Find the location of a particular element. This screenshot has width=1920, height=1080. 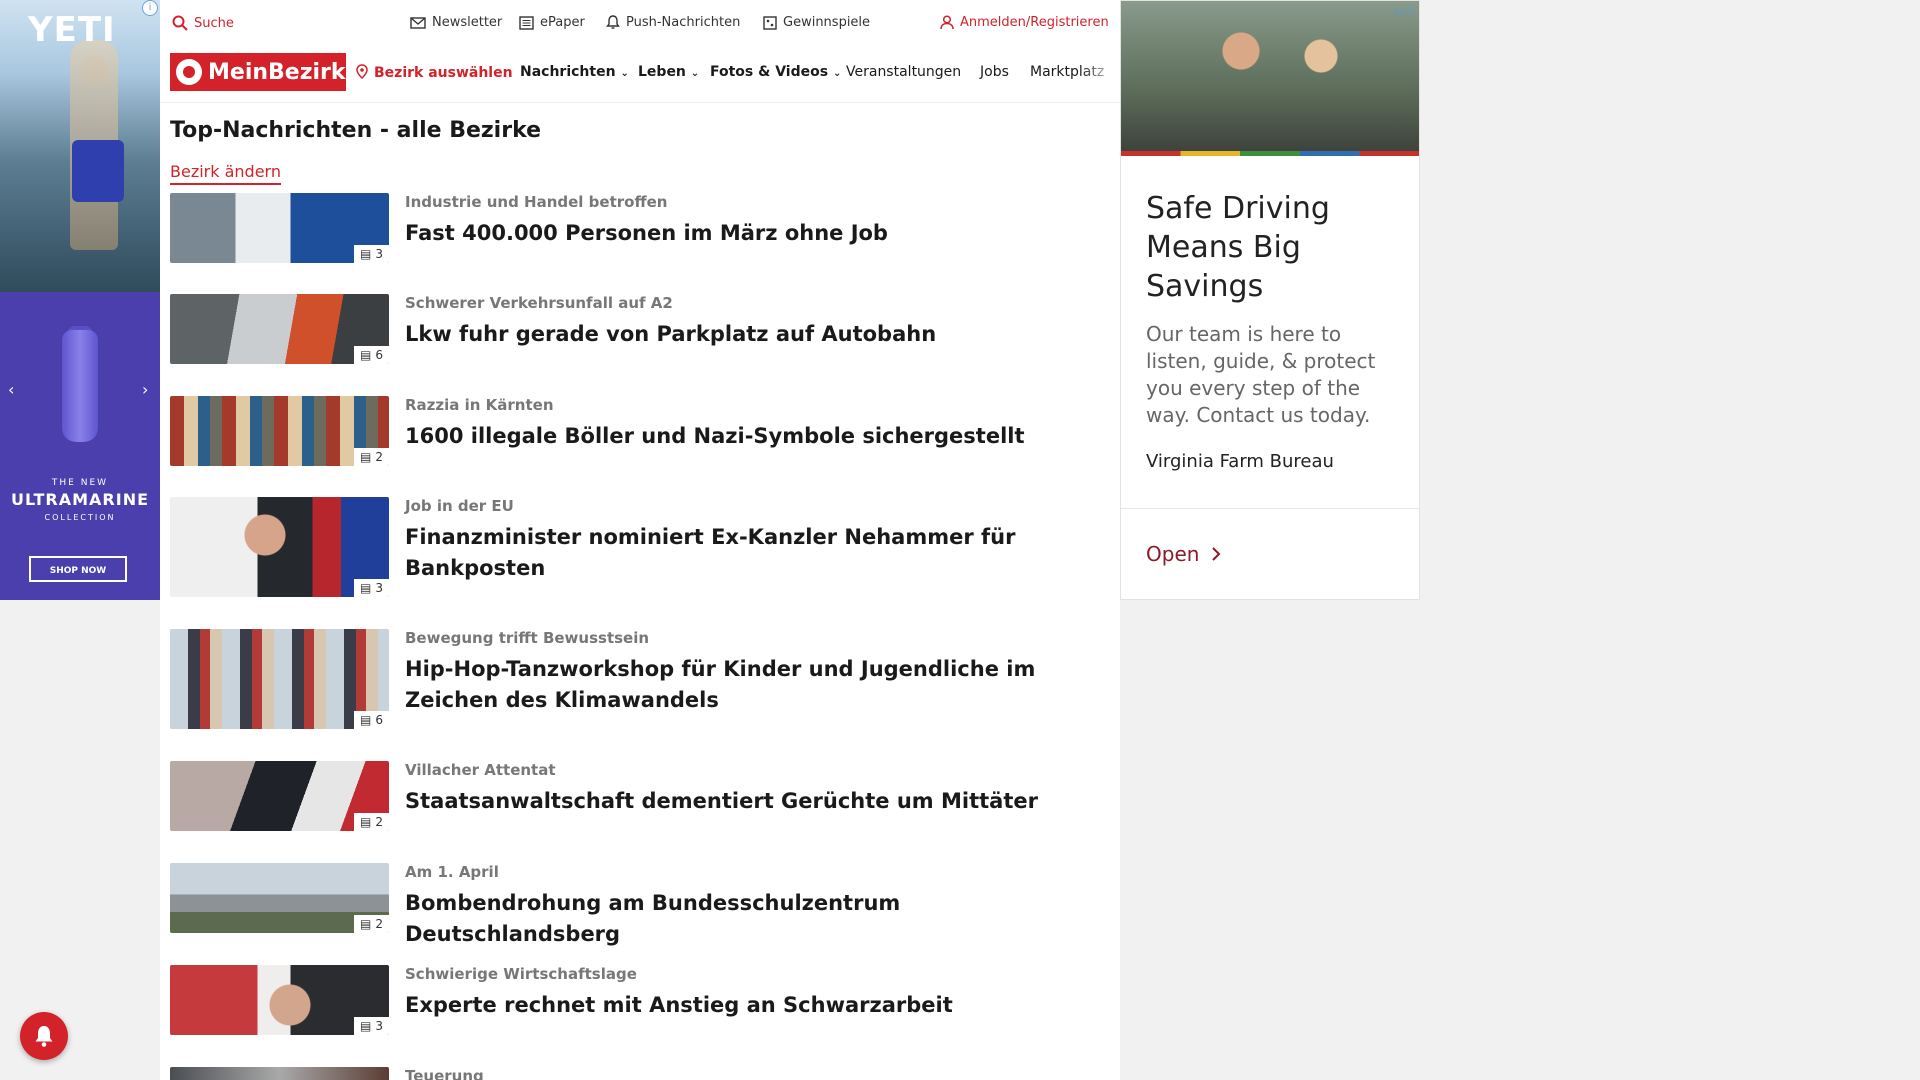

article-kicker: Schwierige Wirtschaftslage is located at coordinates (521, 974).